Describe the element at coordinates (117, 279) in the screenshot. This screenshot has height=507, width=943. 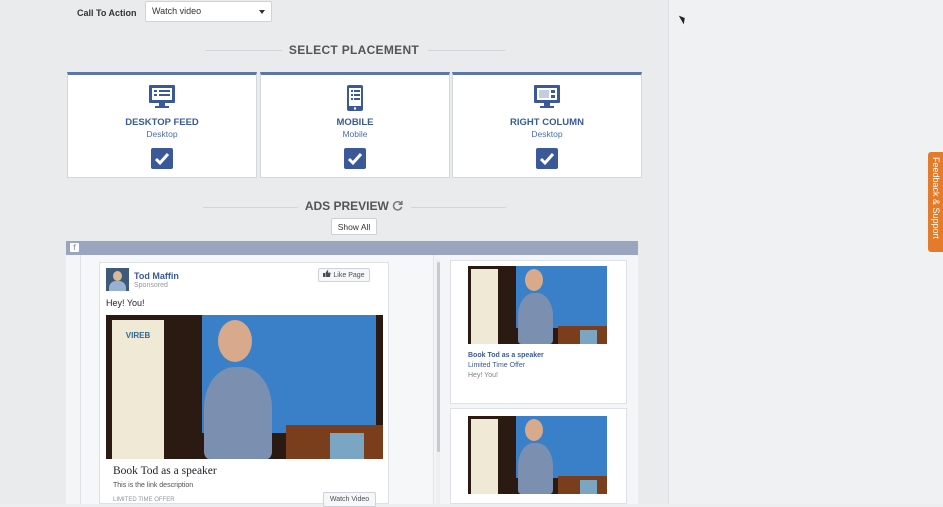
I see `avatar` at that location.